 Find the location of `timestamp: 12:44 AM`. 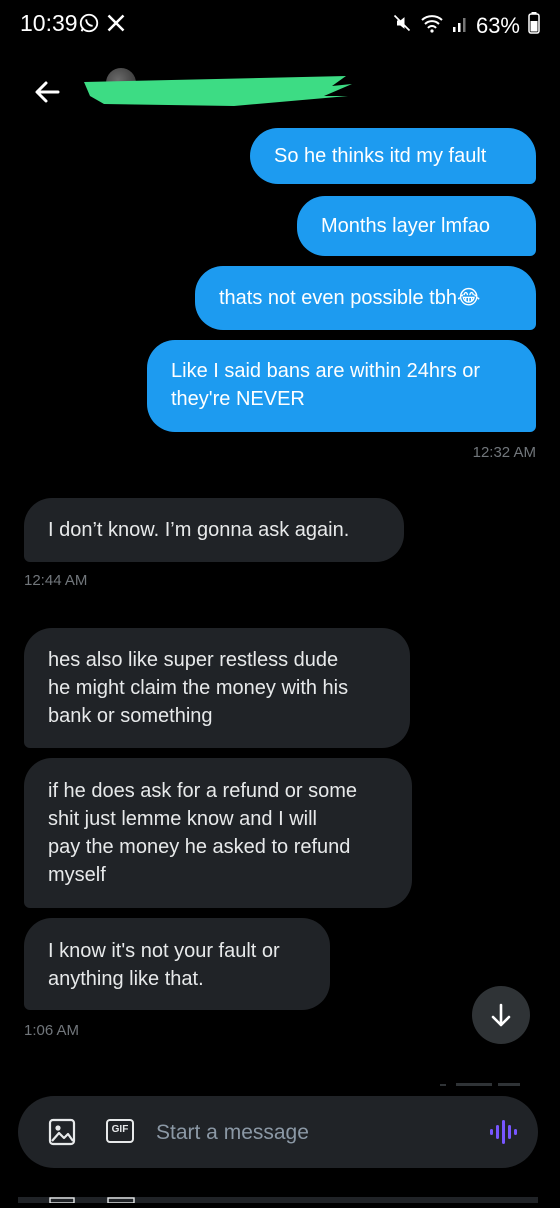

timestamp: 12:44 AM is located at coordinates (56, 580).